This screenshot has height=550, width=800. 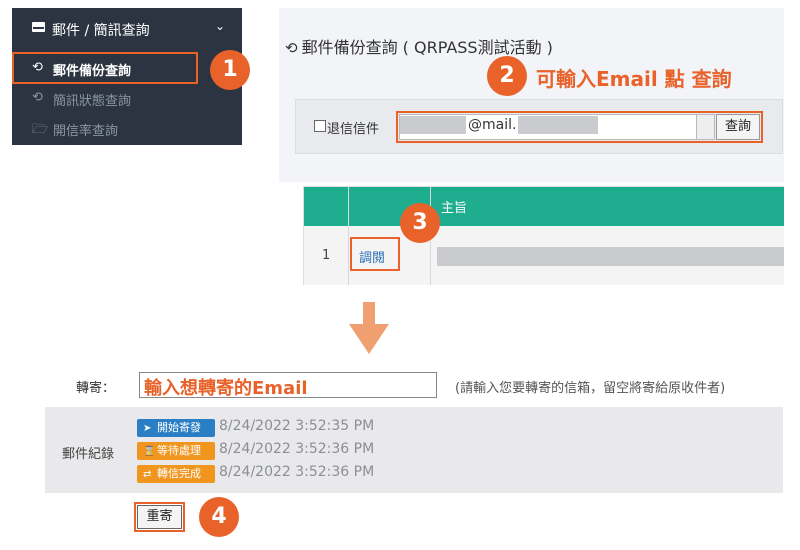 What do you see at coordinates (101, 31) in the screenshot?
I see `sidebar-group-label: 郵件 / 簡訊查詢` at bounding box center [101, 31].